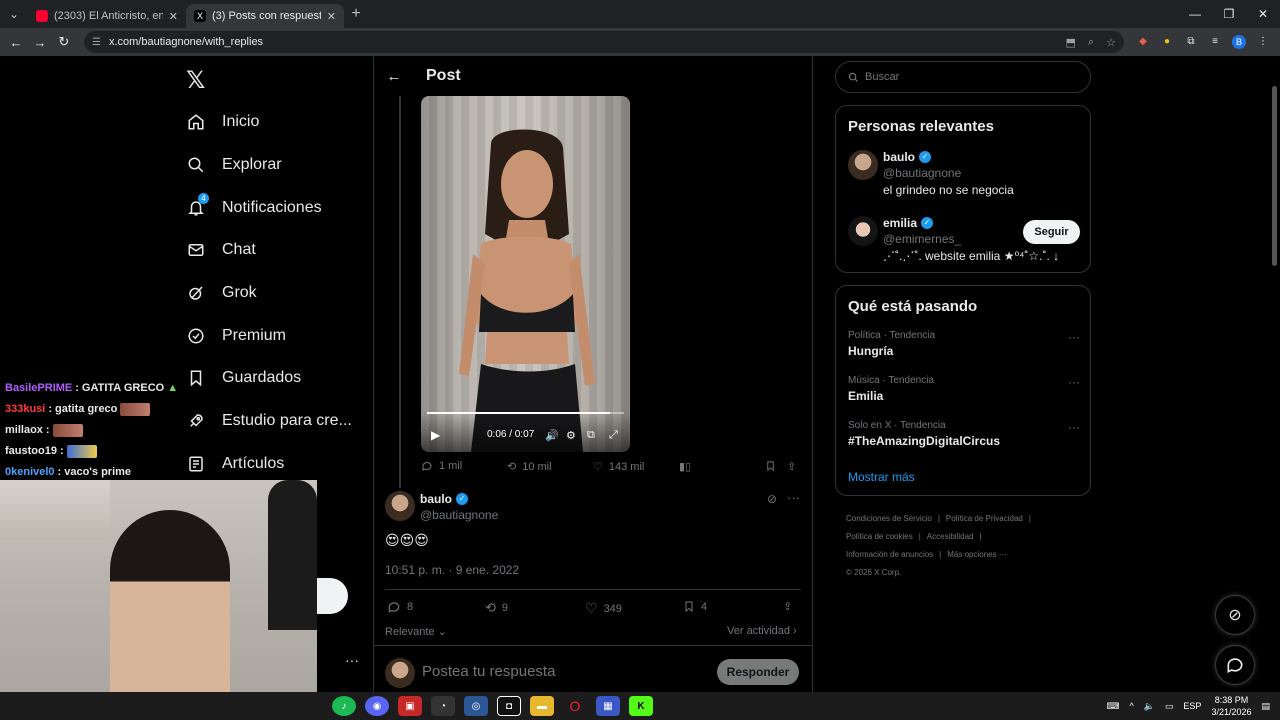  I want to click on trend-item: Música · Tendencia Emilia ···, so click(964, 389).